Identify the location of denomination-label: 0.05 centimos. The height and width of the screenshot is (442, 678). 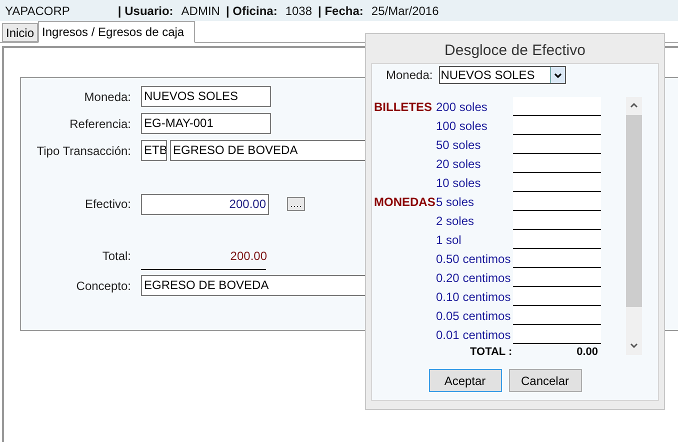
(474, 316).